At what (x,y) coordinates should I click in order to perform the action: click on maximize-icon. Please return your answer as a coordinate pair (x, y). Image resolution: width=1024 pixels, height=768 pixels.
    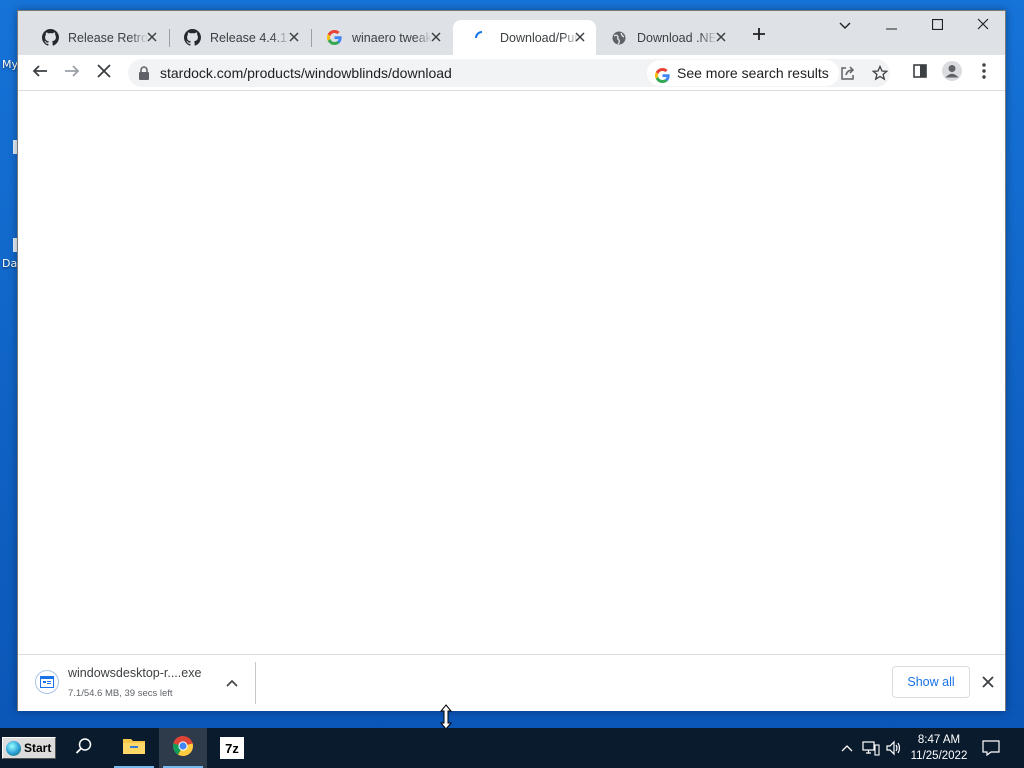
    Looking at the image, I should click on (937, 26).